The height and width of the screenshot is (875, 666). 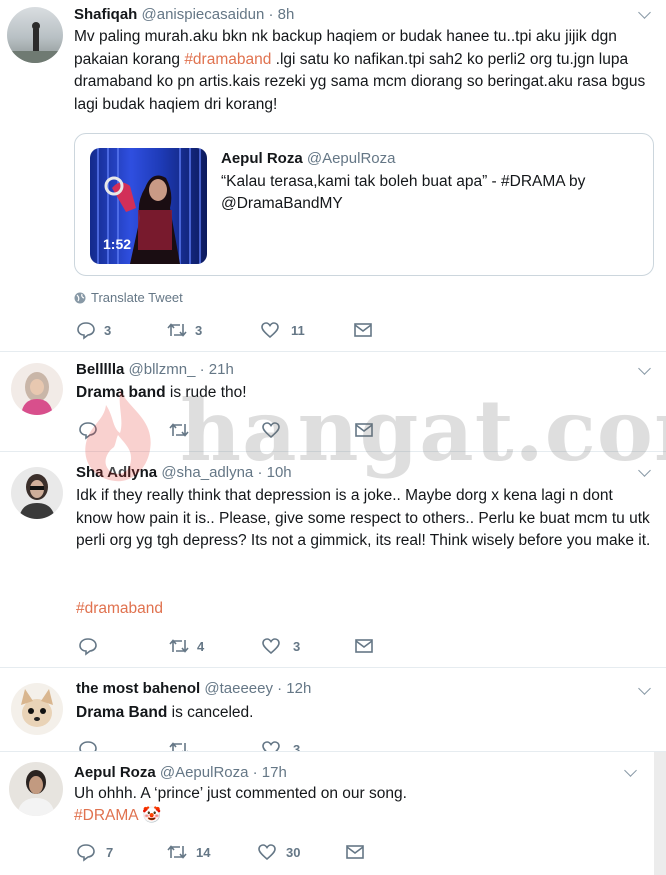 What do you see at coordinates (294, 688) in the screenshot?
I see `timestamp: · 12h` at bounding box center [294, 688].